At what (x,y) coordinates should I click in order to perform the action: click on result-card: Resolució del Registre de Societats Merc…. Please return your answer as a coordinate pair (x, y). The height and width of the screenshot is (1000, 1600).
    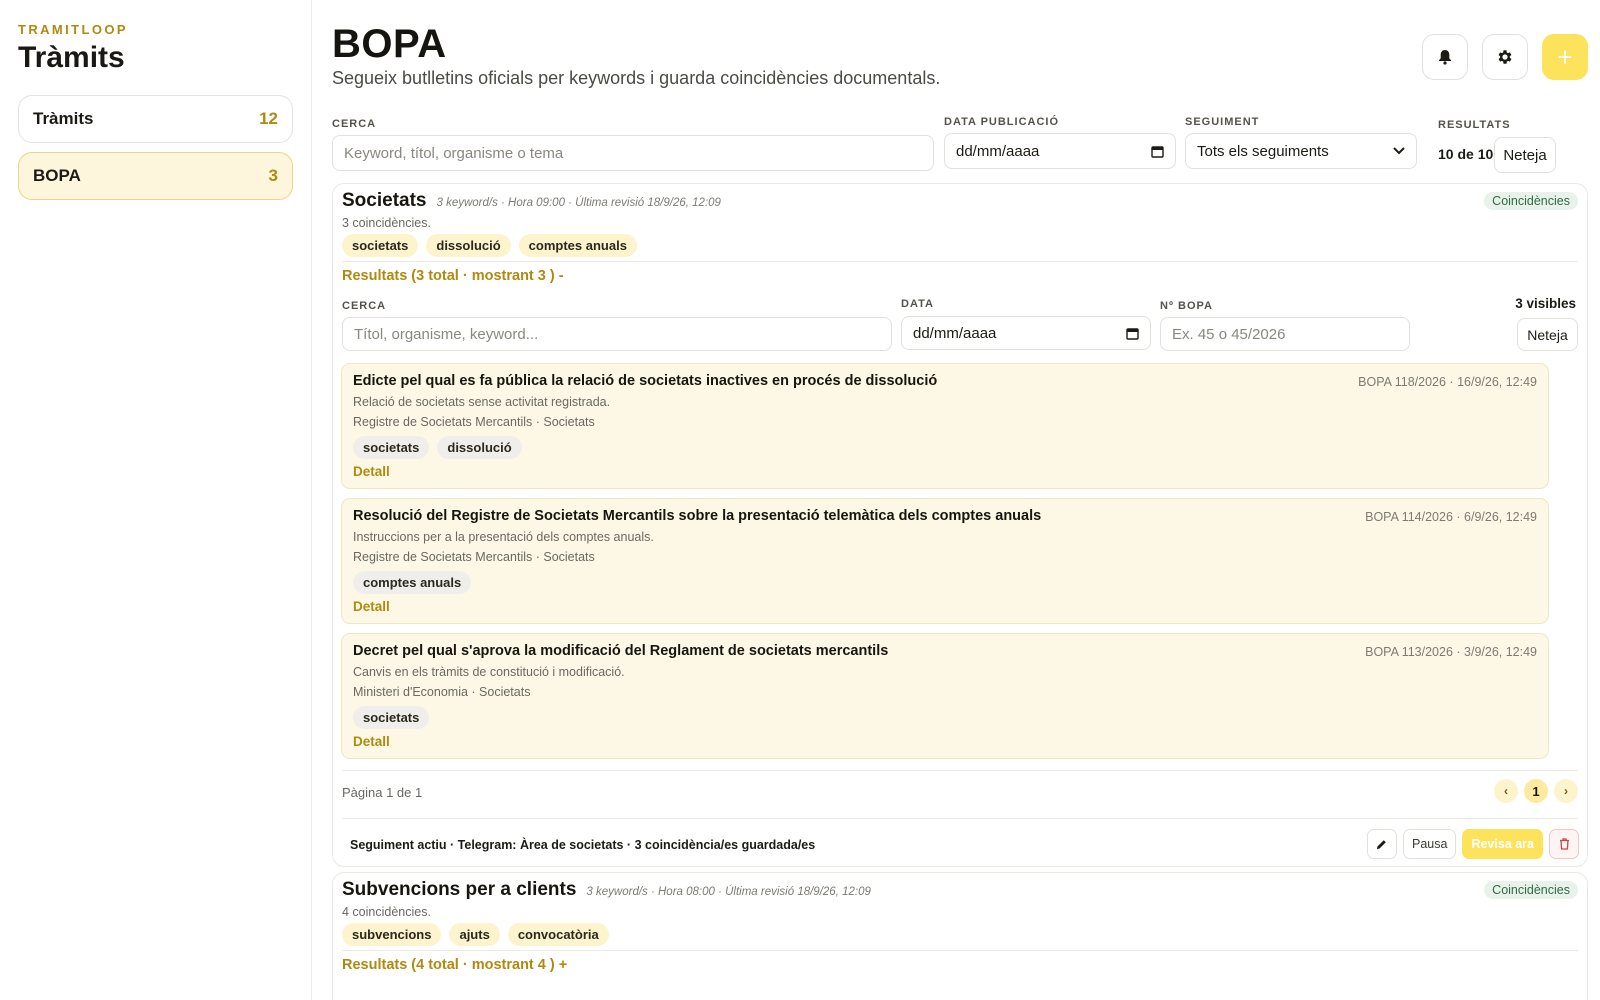
    Looking at the image, I should click on (945, 561).